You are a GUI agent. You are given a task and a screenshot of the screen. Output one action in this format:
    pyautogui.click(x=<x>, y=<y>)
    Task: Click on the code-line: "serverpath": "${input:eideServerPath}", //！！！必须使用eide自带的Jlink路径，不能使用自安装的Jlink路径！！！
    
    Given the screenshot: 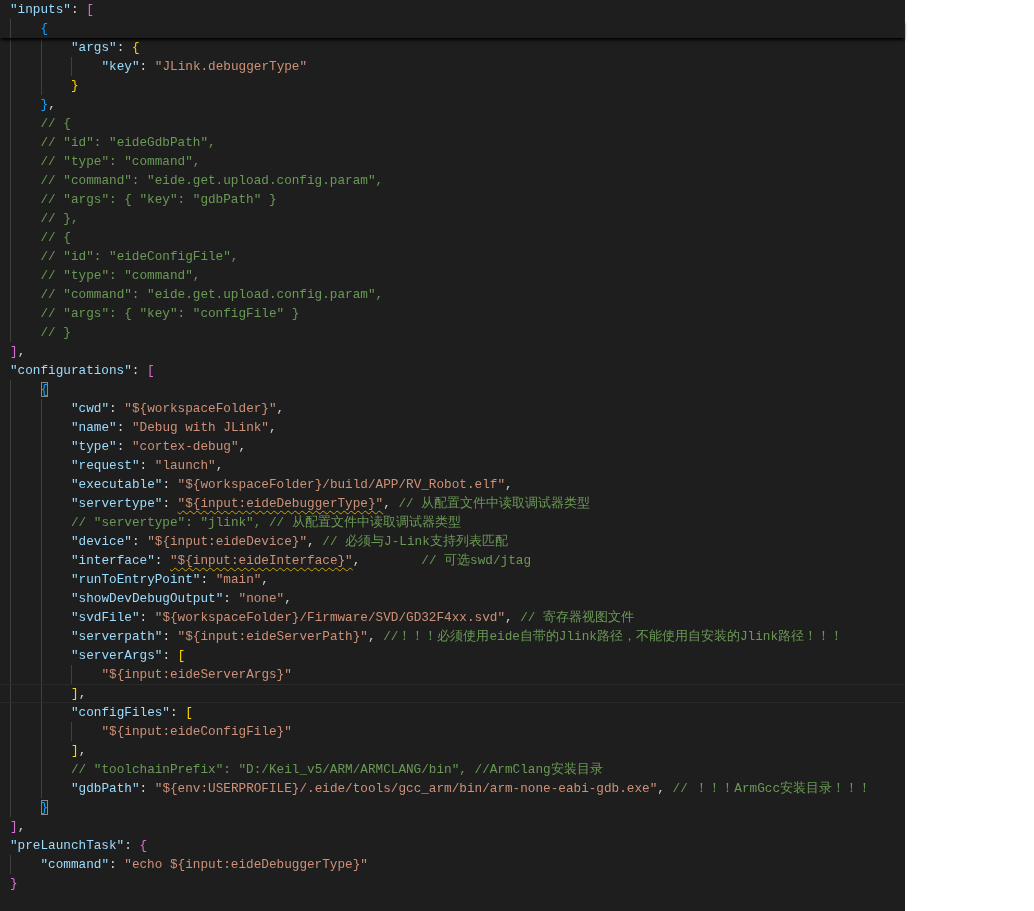 What is the action you would take?
    pyautogui.click(x=457, y=637)
    